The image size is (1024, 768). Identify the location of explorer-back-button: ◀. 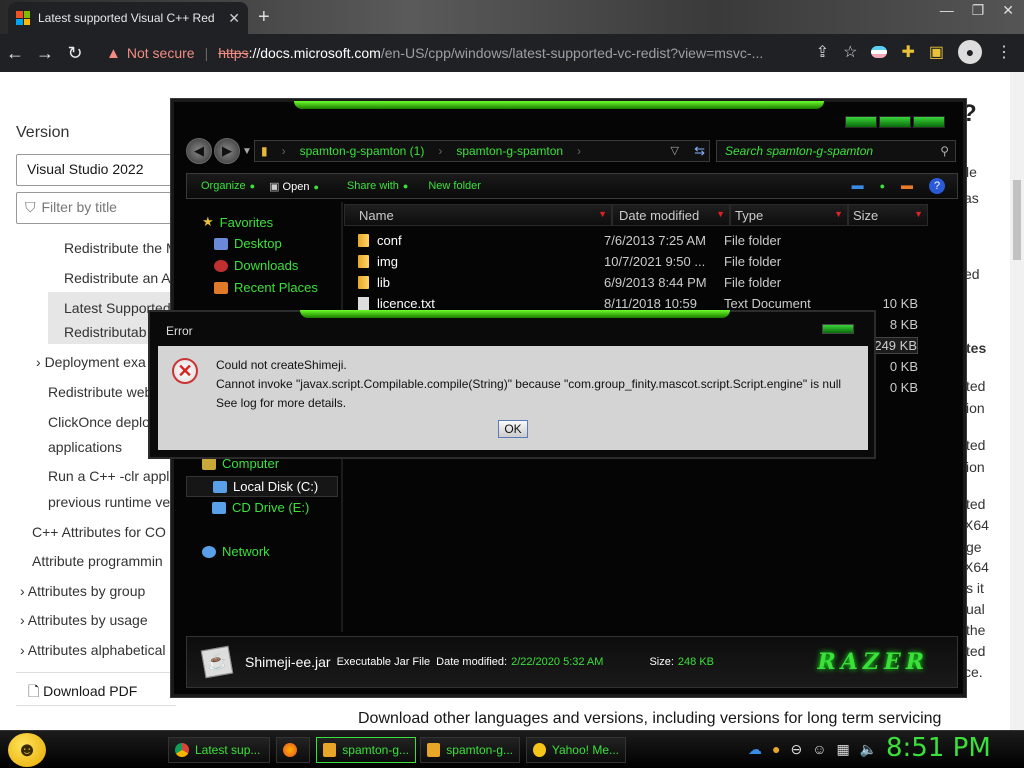
(199, 151).